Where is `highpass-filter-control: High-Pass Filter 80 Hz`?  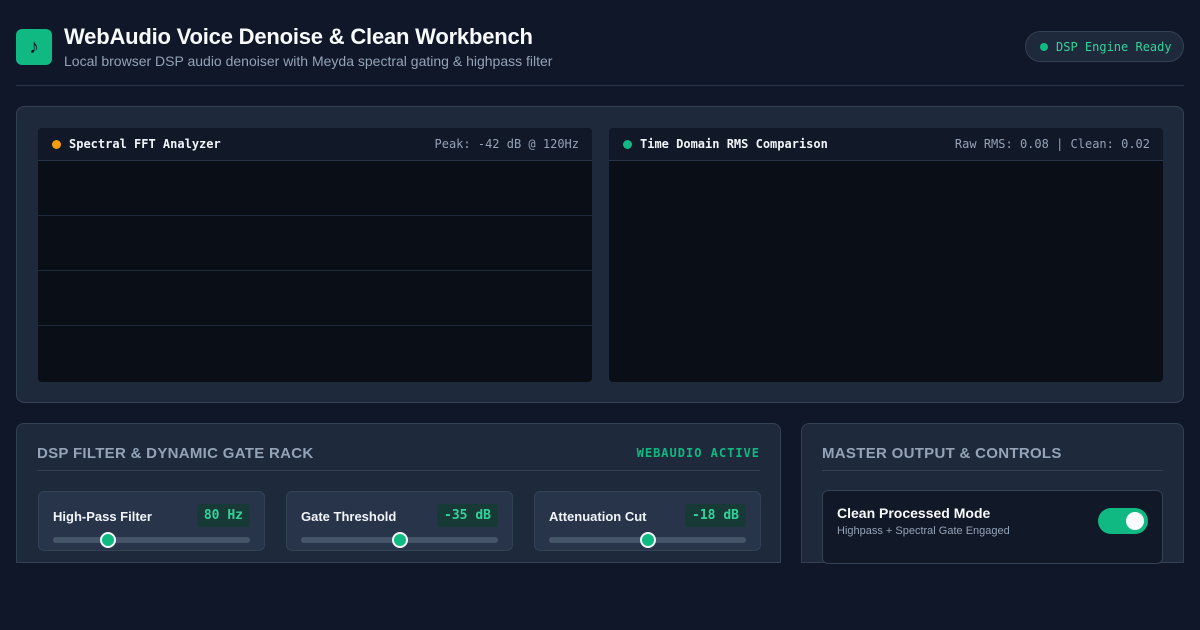 highpass-filter-control: High-Pass Filter 80 Hz is located at coordinates (151, 521).